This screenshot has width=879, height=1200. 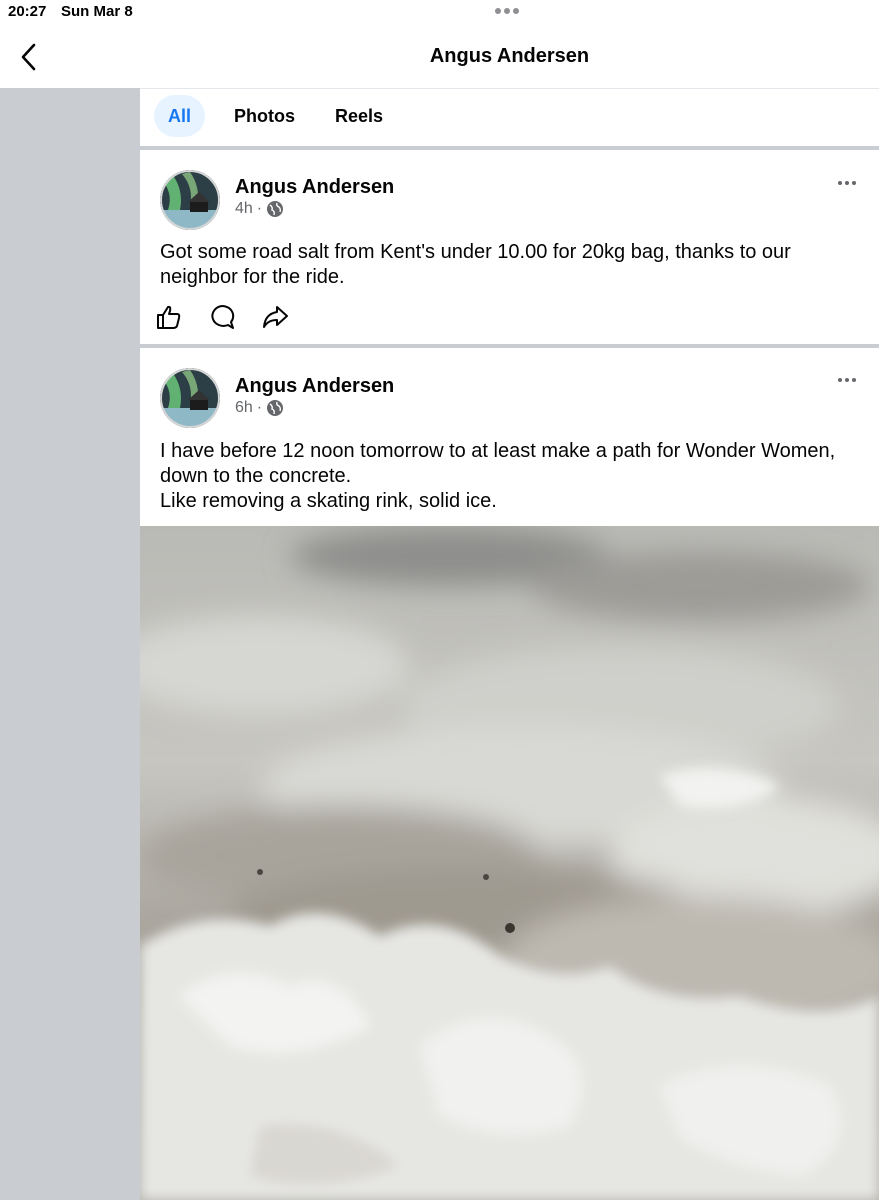 I want to click on status-date: Sun Mar 8, so click(x=97, y=11).